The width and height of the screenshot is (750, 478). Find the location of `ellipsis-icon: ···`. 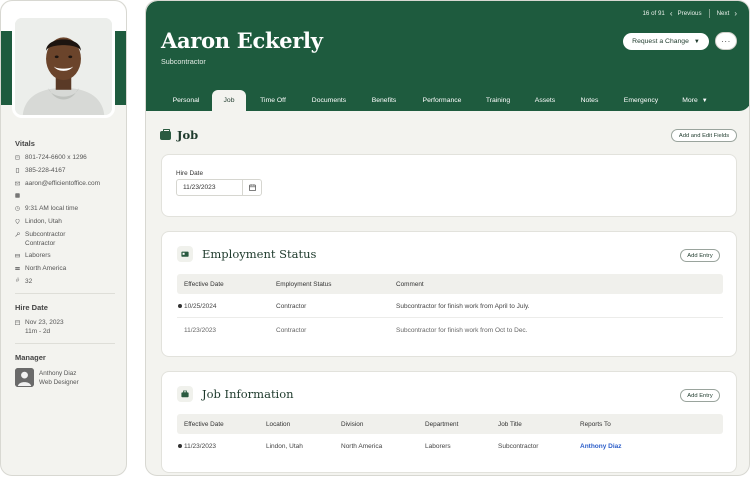

ellipsis-icon: ··· is located at coordinates (726, 41).